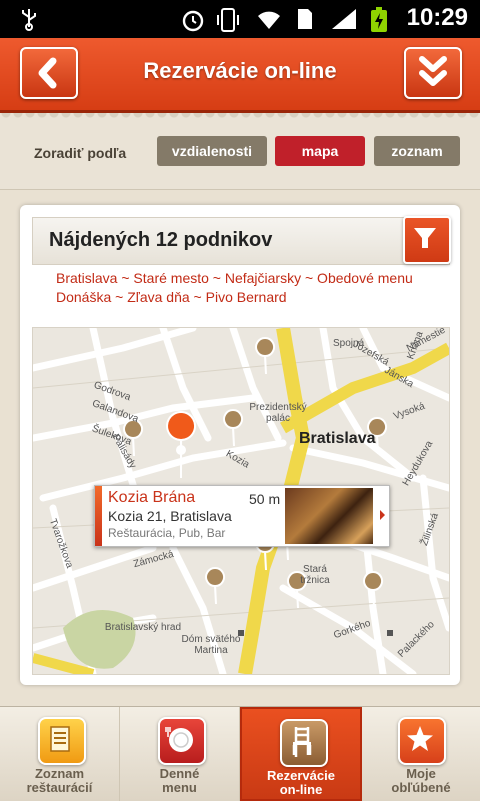 This screenshot has height=801, width=480. I want to click on selected-pin, so click(181, 445).